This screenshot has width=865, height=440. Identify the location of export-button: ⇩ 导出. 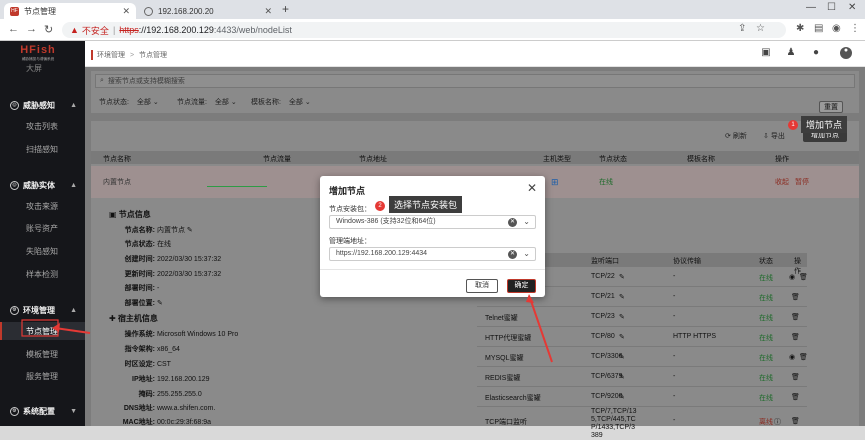
(774, 136).